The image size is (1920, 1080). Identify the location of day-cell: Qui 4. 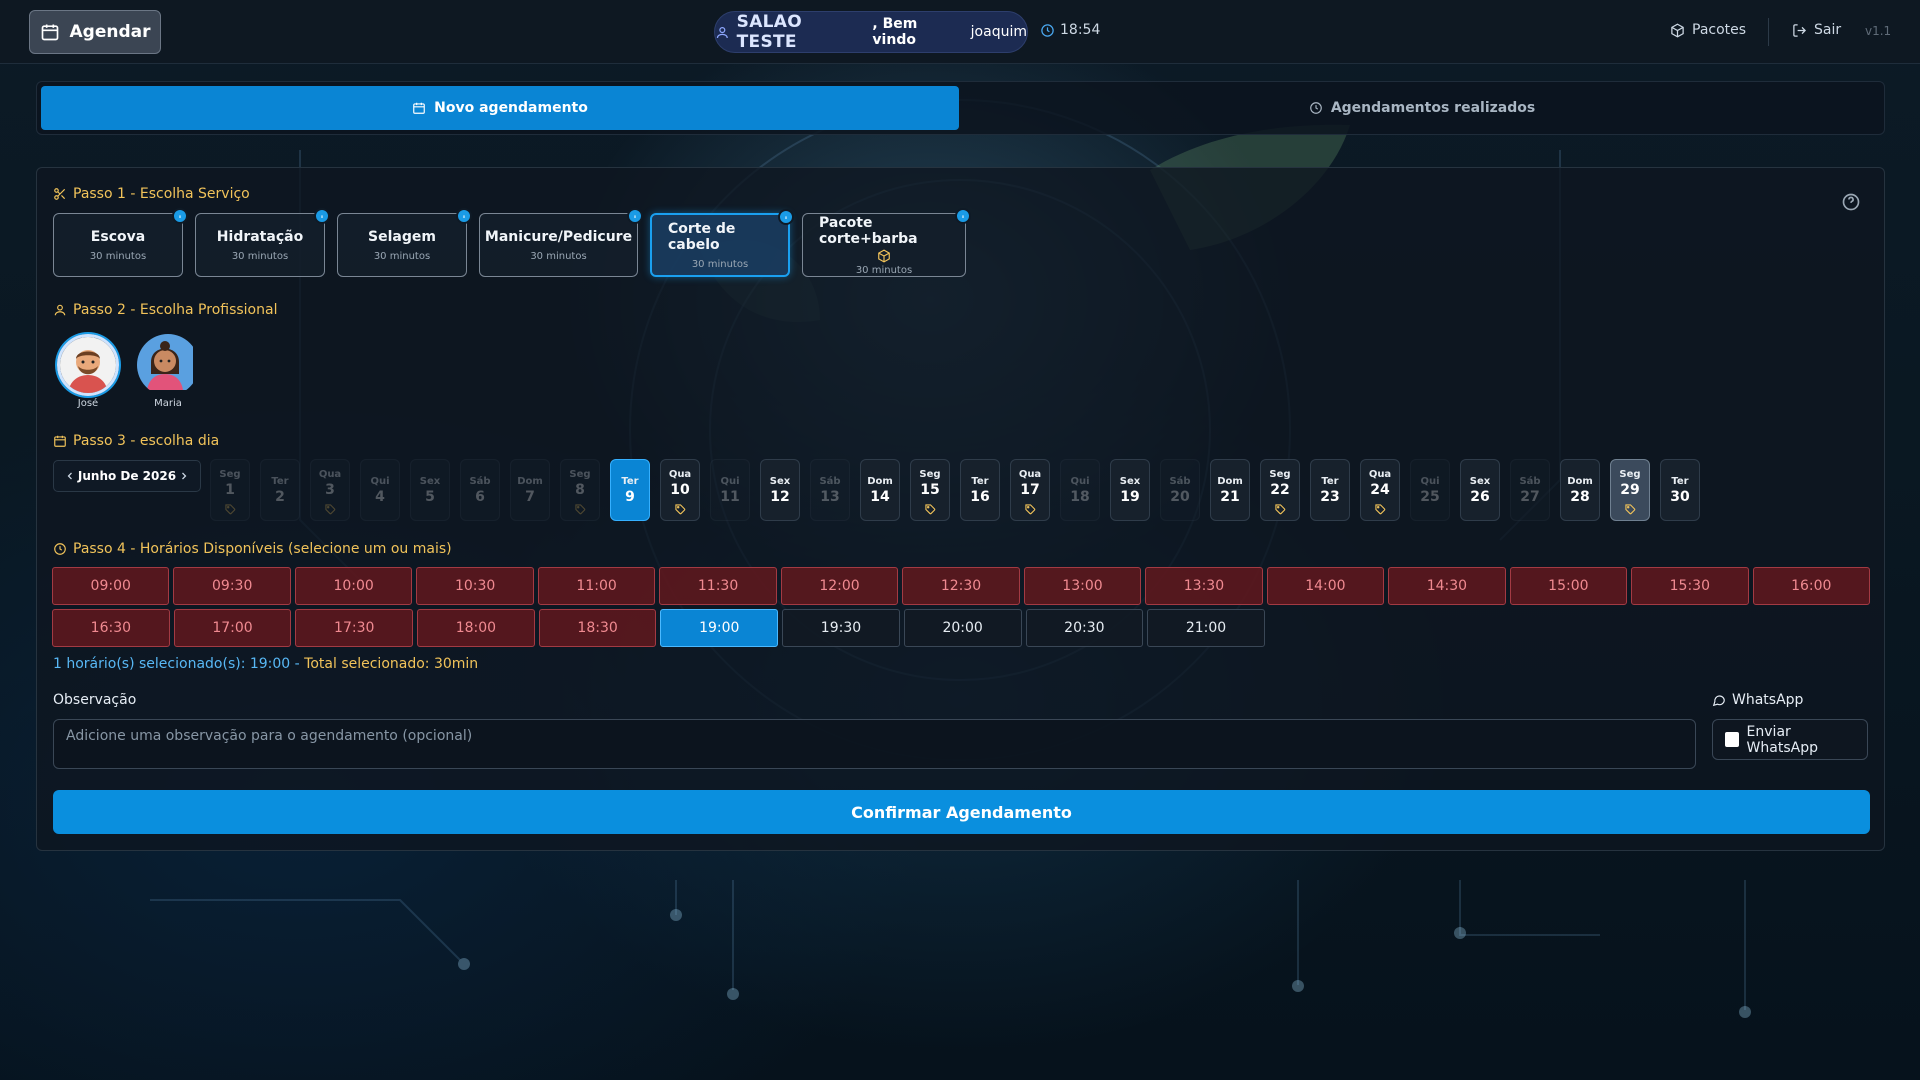
(380, 490).